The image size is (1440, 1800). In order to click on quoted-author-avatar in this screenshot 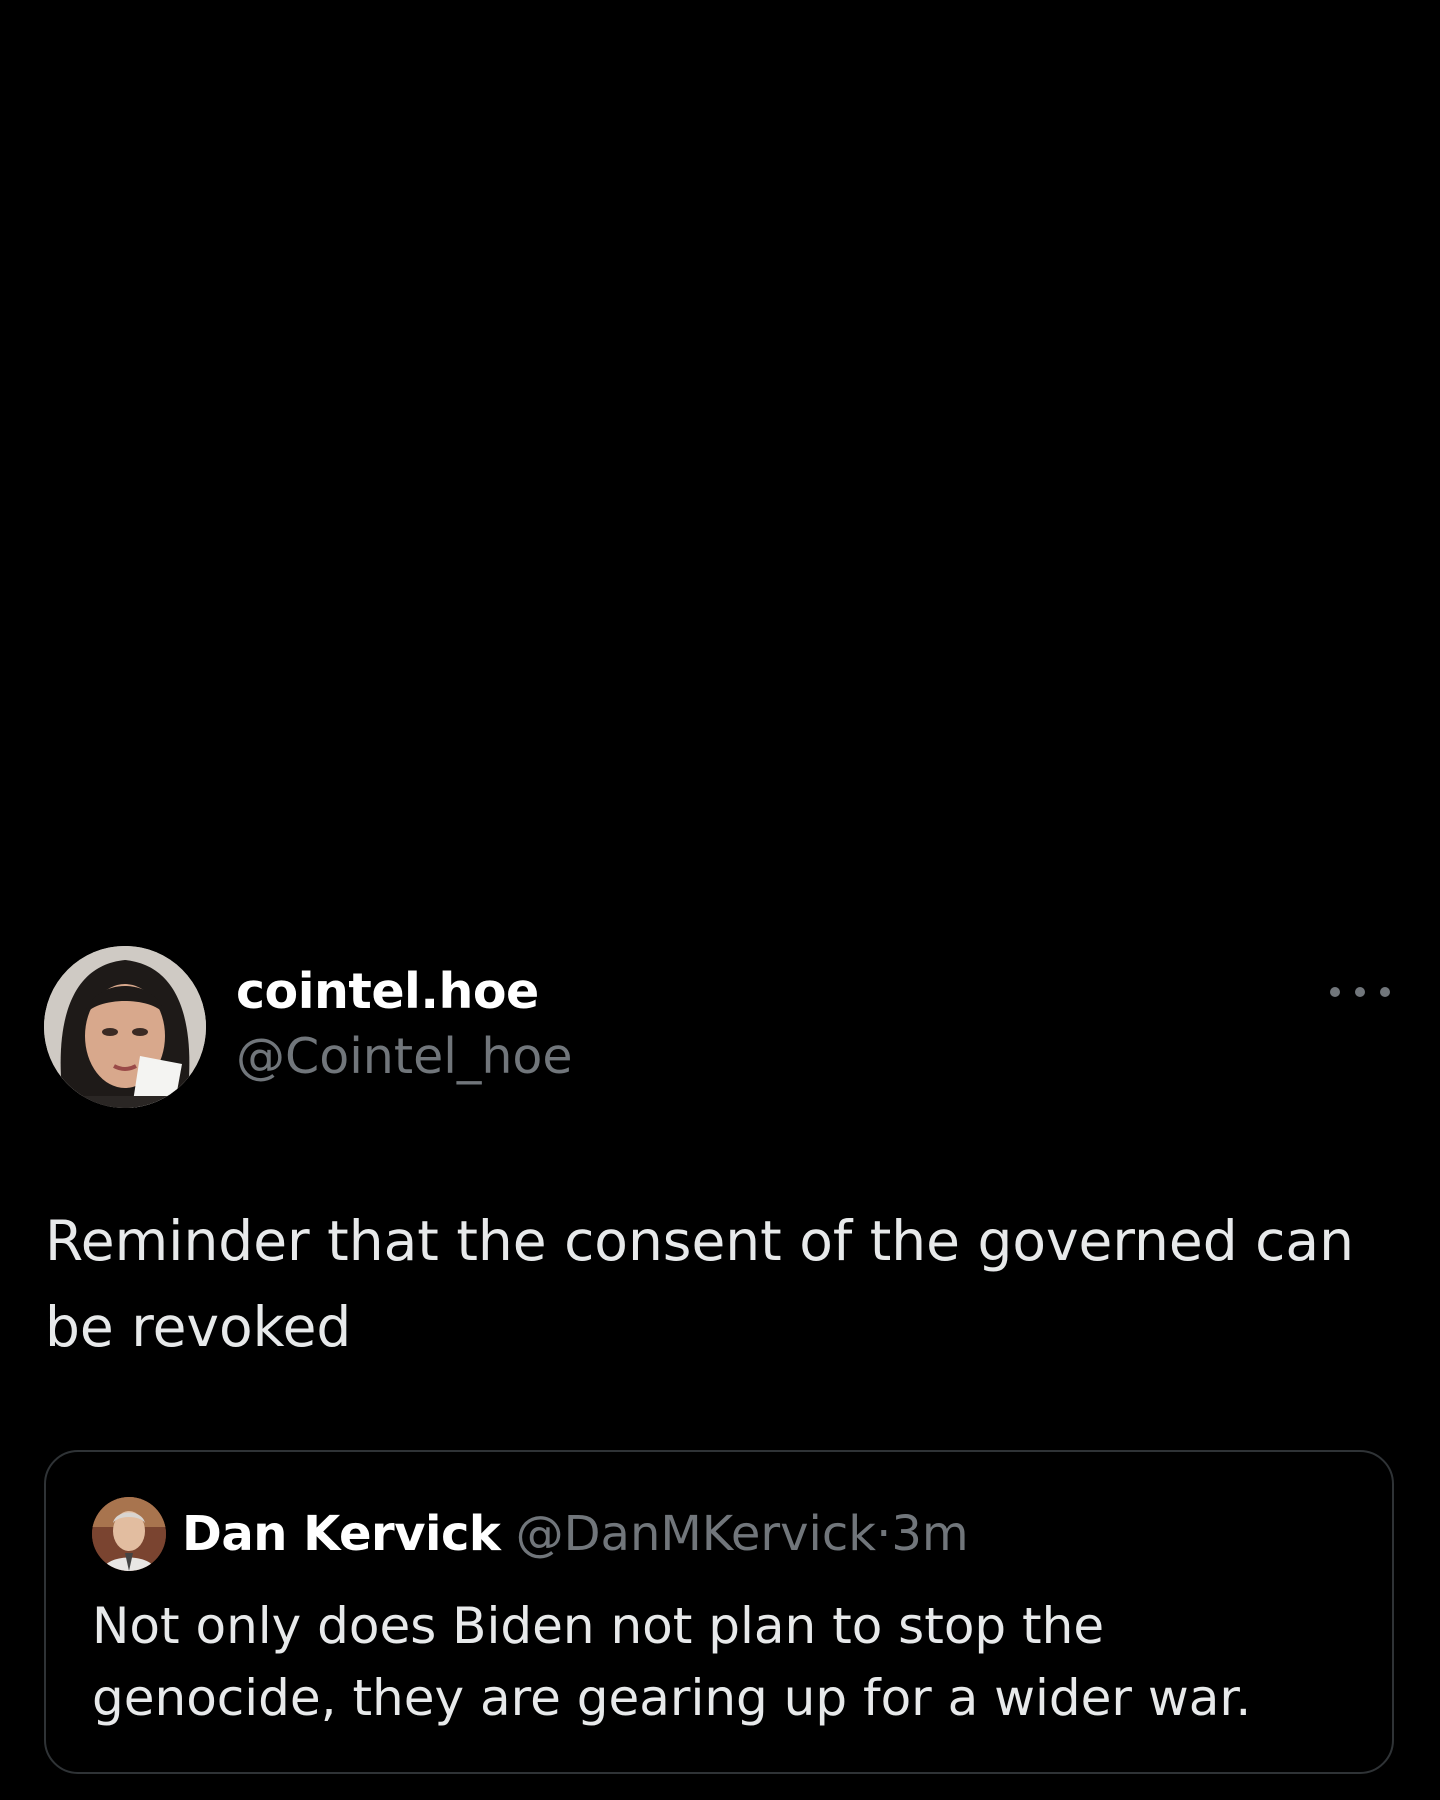, I will do `click(129, 1534)`.